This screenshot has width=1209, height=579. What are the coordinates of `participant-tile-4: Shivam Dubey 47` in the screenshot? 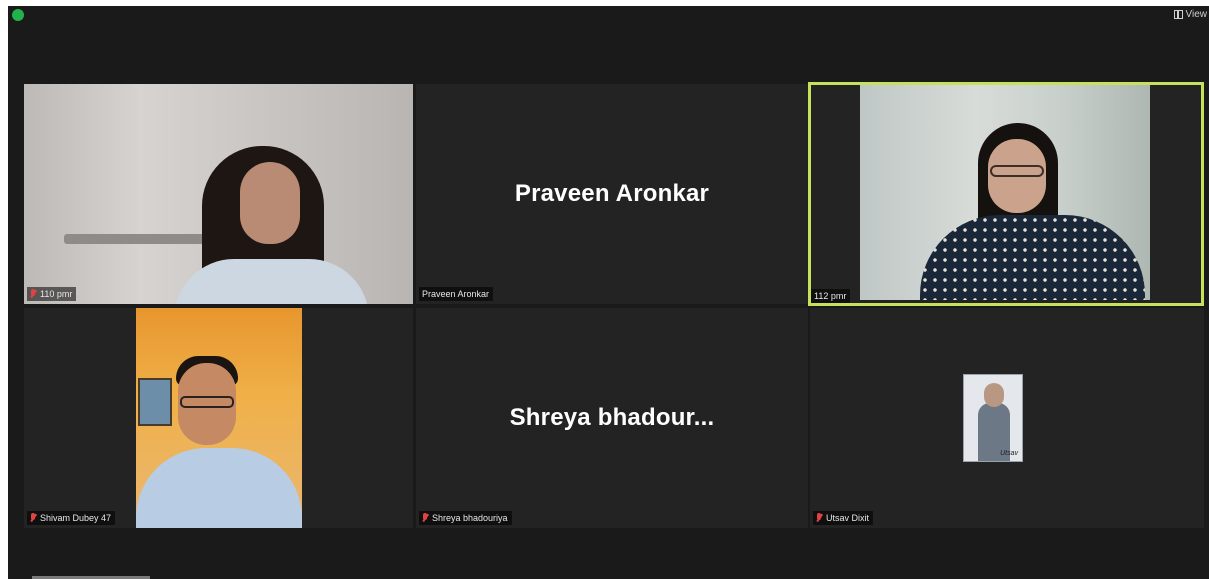 It's located at (218, 418).